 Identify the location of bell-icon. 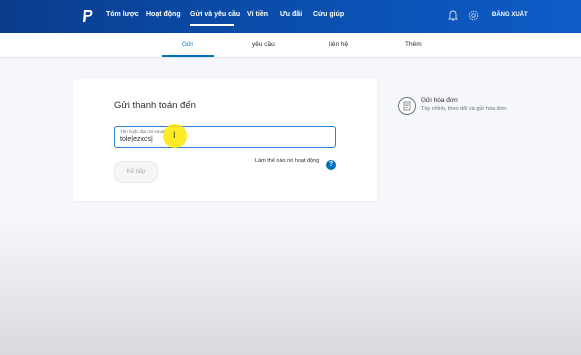
(453, 16).